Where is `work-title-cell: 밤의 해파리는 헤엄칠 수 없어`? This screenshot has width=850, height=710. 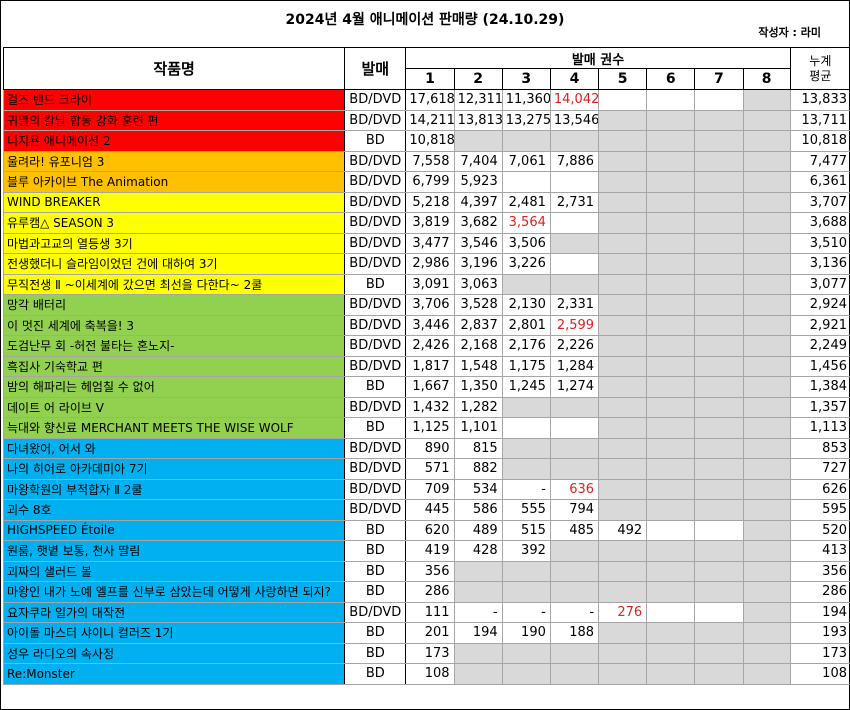 work-title-cell: 밤의 해파리는 헤엄칠 수 없어 is located at coordinates (174, 387).